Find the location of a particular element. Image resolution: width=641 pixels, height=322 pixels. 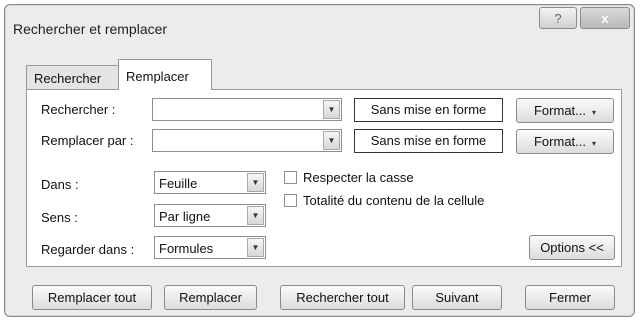

entire-cell-checkbox is located at coordinates (290, 200).